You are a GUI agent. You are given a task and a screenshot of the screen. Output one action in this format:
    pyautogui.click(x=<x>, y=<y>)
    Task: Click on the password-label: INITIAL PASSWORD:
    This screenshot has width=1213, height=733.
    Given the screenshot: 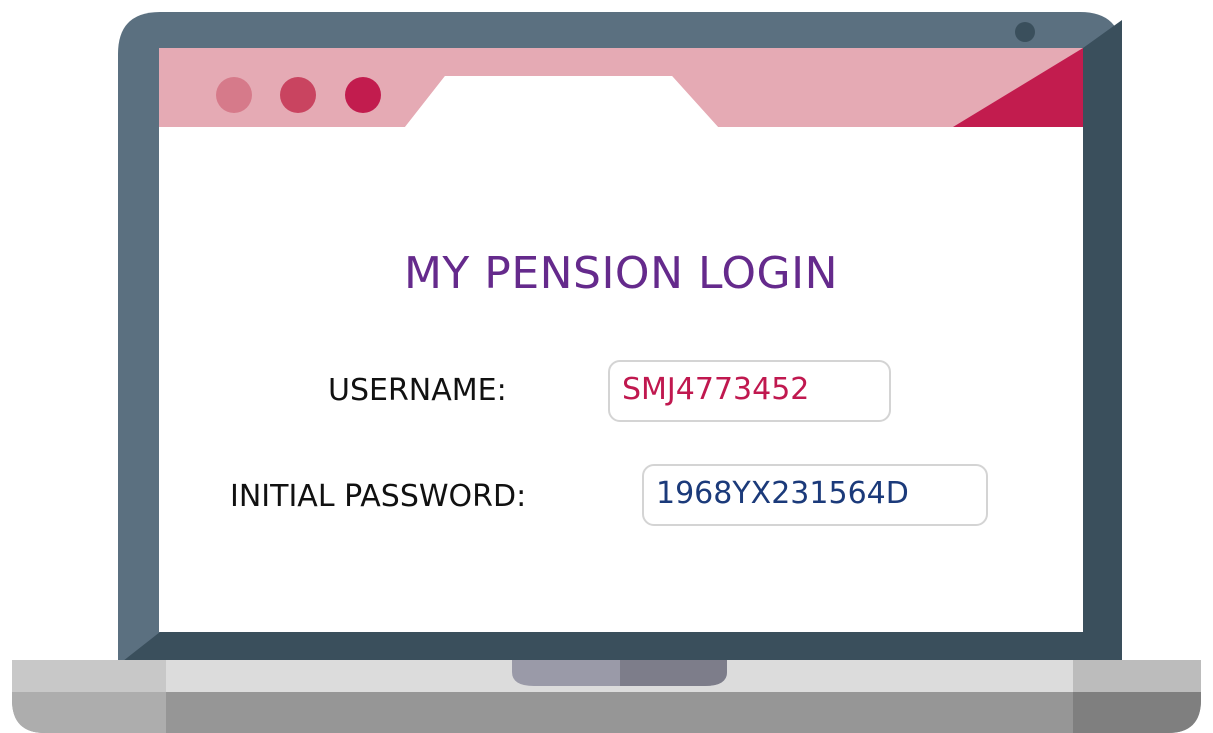 What is the action you would take?
    pyautogui.click(x=378, y=496)
    